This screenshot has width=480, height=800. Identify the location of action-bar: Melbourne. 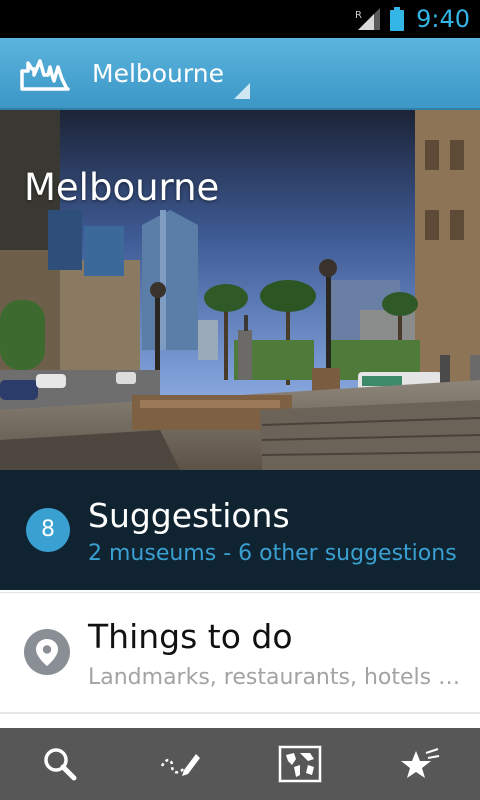
(240, 74).